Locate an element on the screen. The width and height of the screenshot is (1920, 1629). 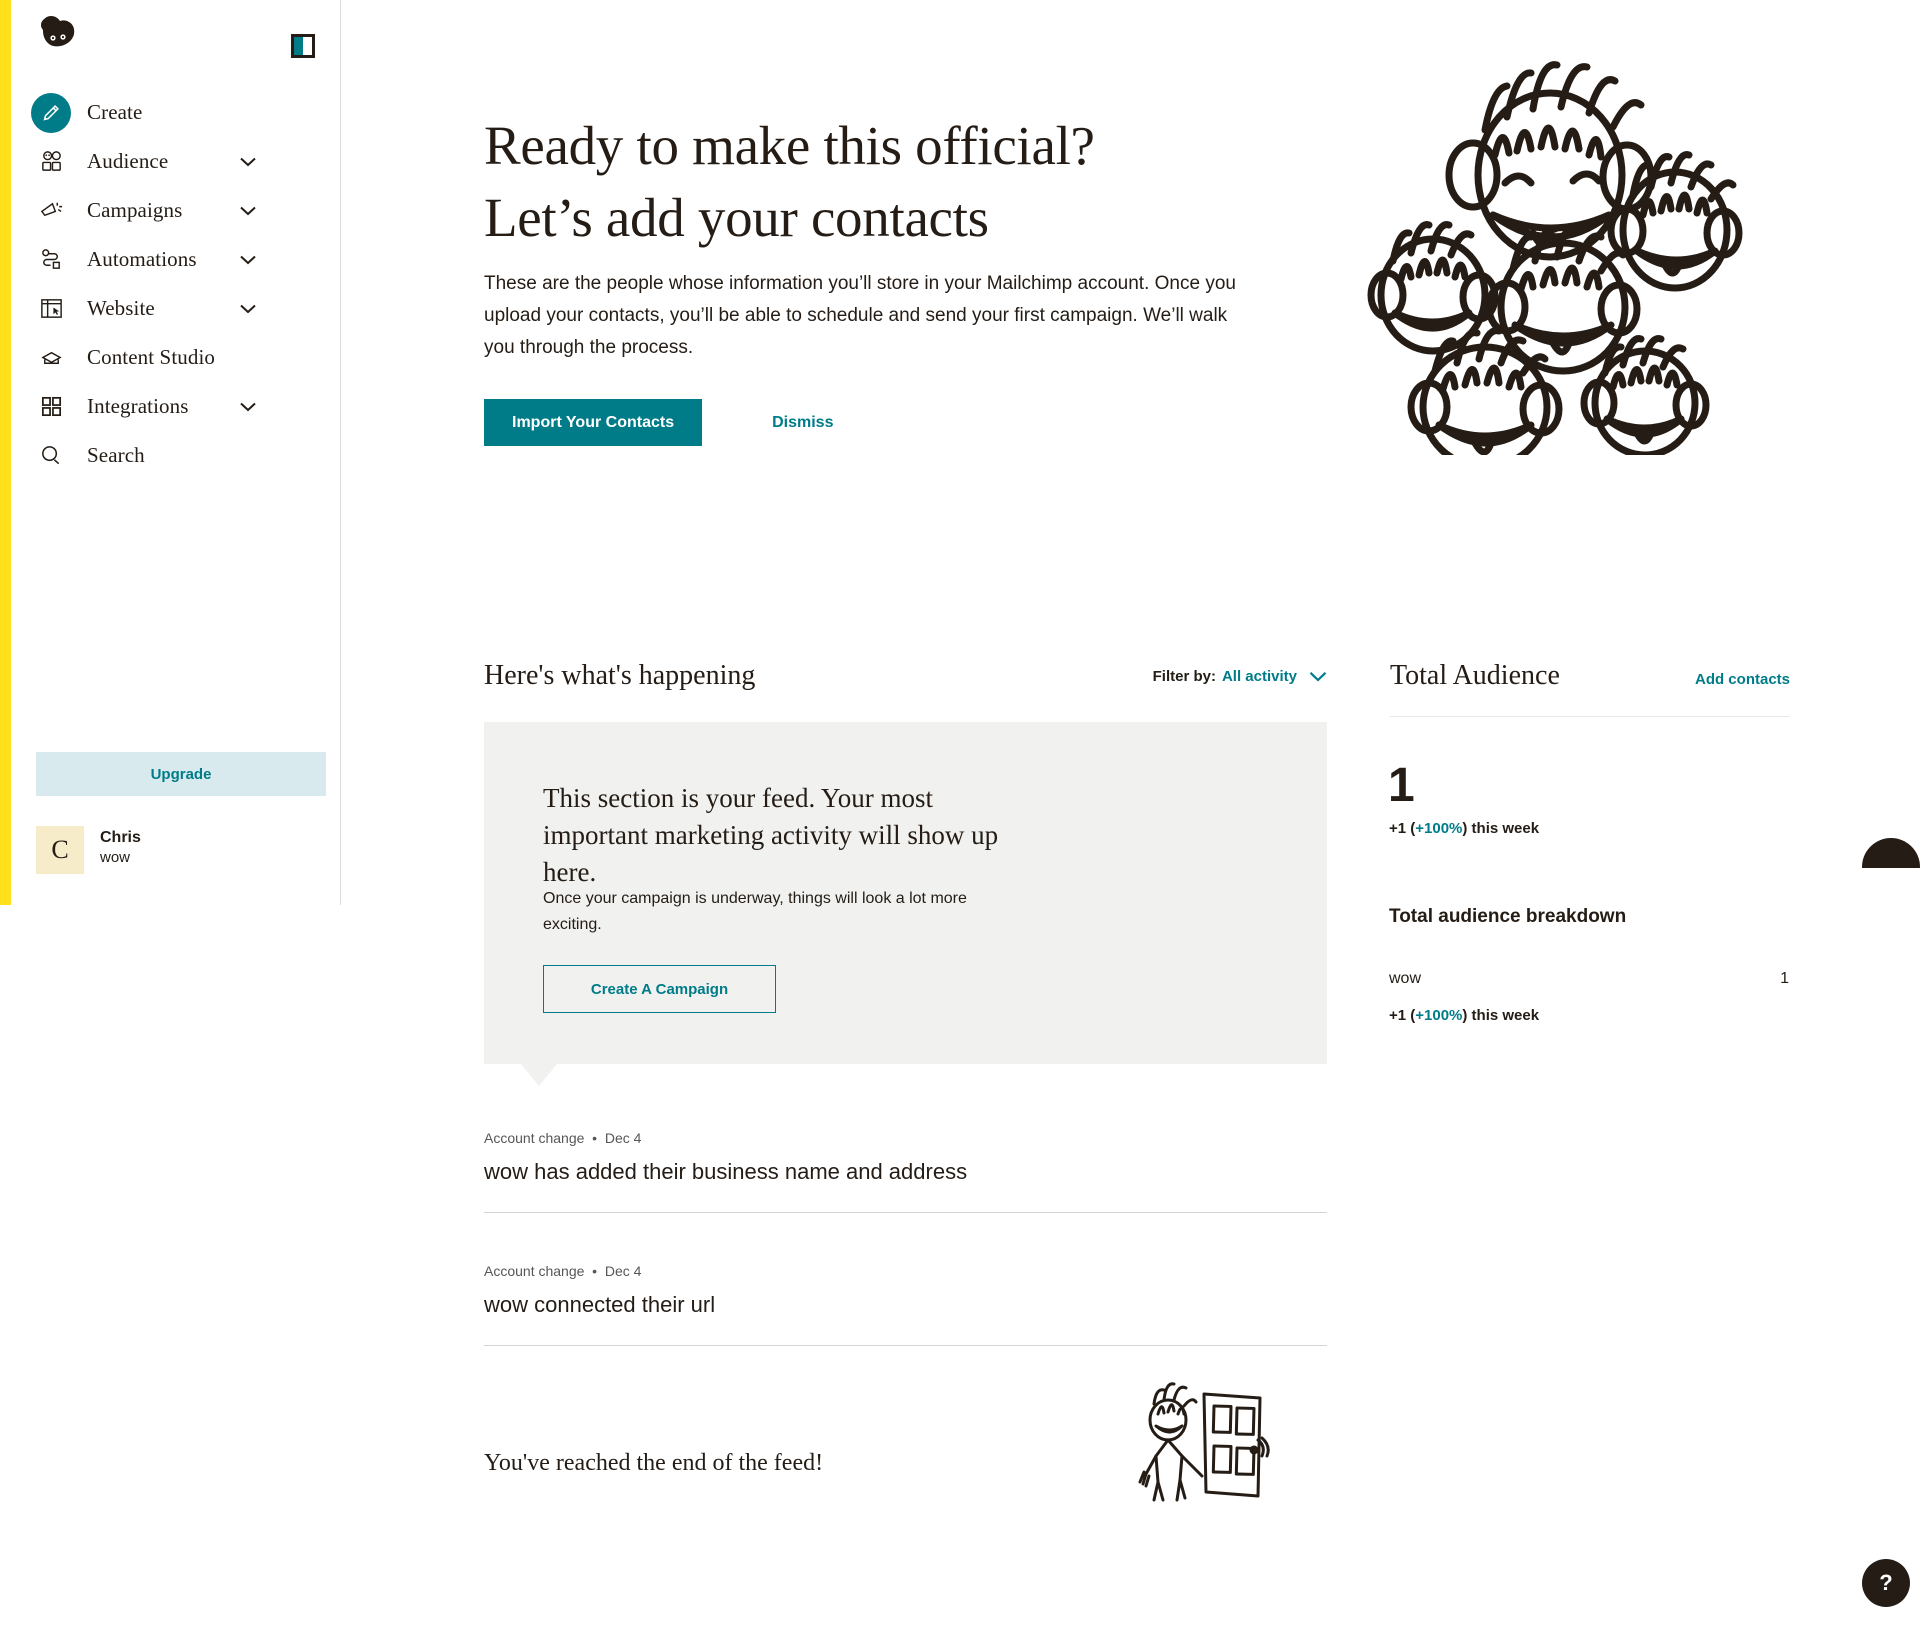
sidebar-toggle-icon is located at coordinates (303, 46).